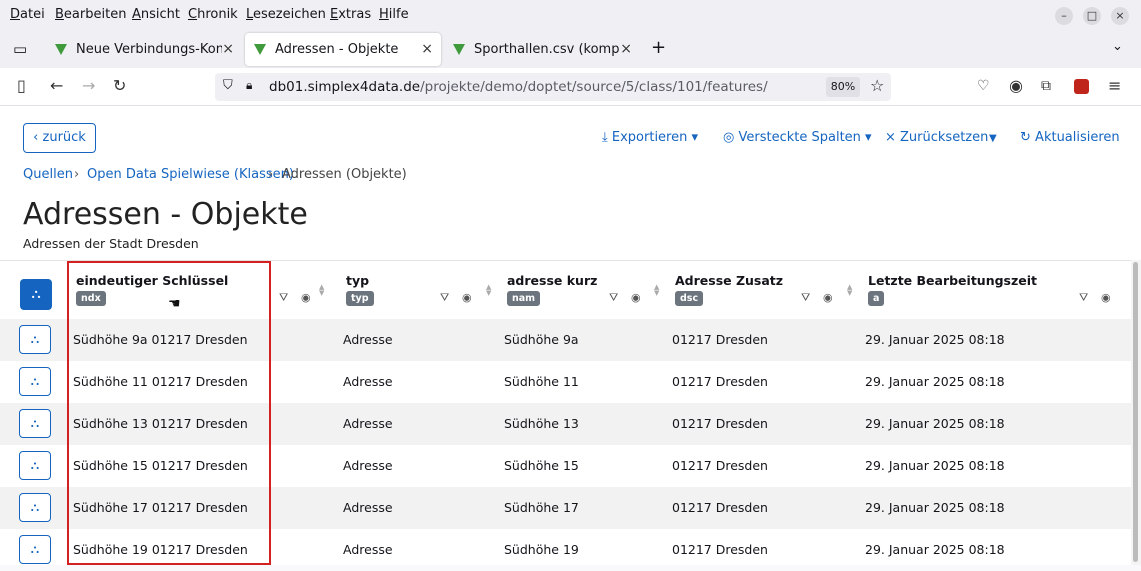 Image resolution: width=1141 pixels, height=571 pixels. I want to click on forward-icon: →, so click(88, 86).